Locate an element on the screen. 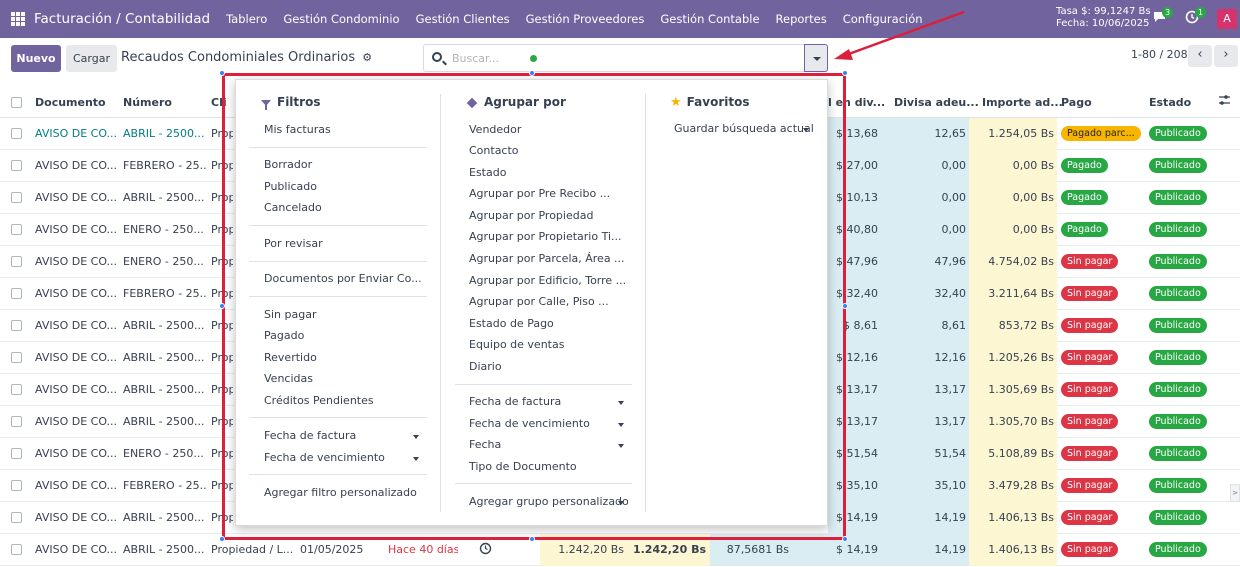 This screenshot has height=567, width=1240. header-estado: Estado is located at coordinates (1170, 102).